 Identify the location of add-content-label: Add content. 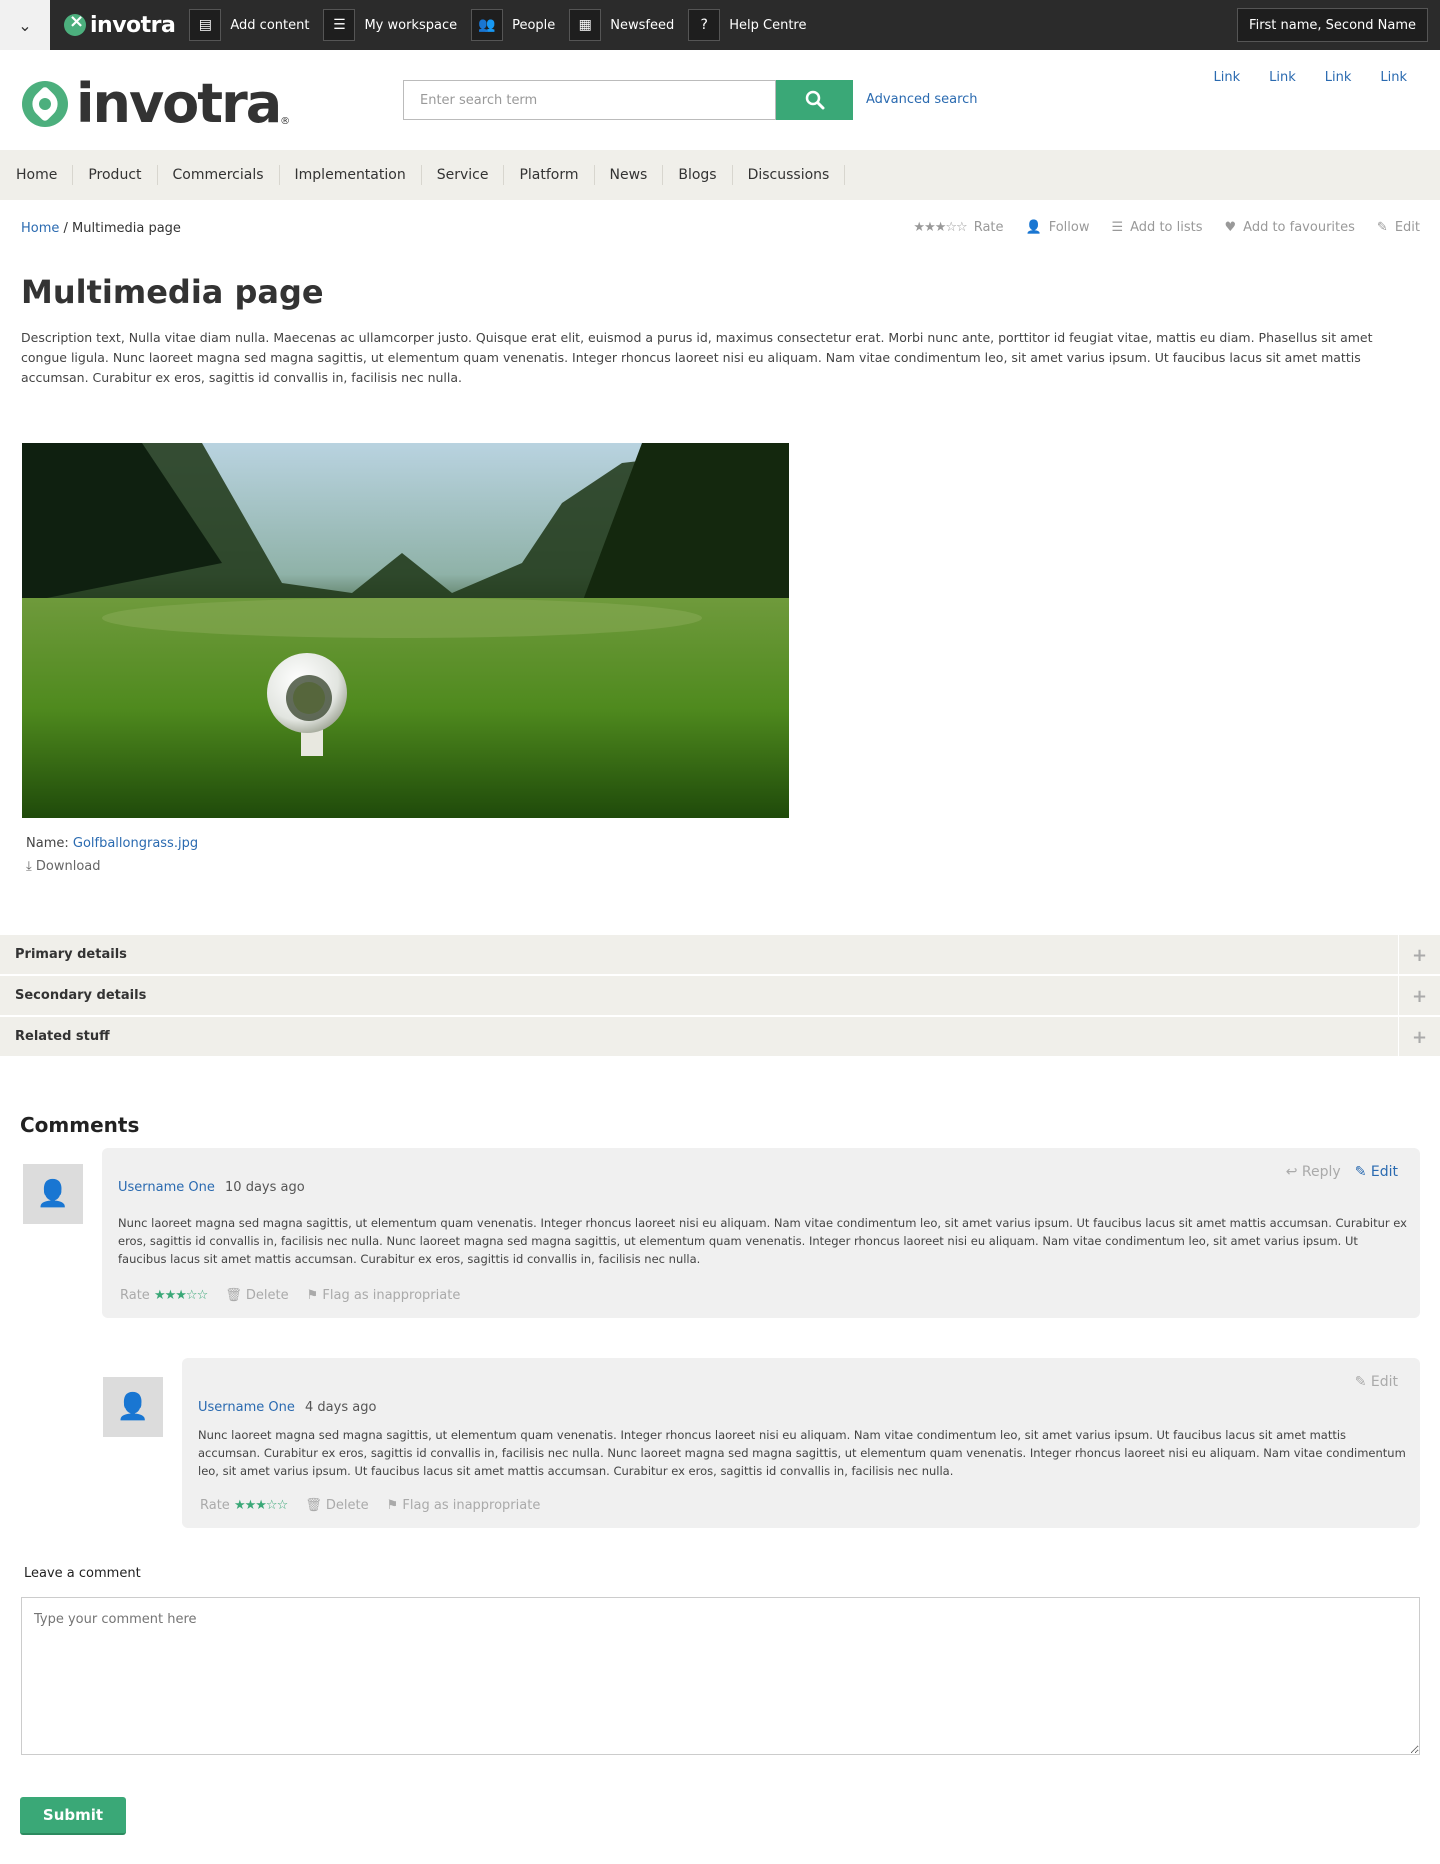
(270, 25).